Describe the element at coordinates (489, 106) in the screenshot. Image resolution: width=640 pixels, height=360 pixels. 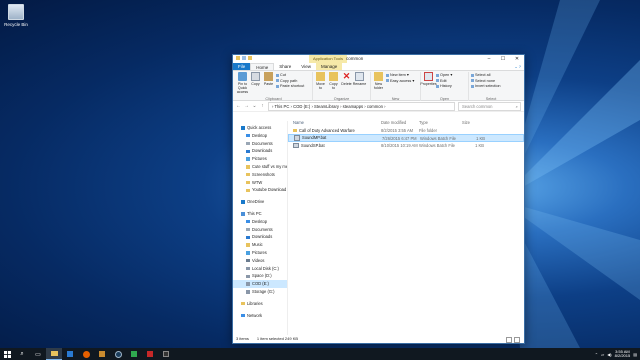
I see `search-input: Search common ⌕` at that location.